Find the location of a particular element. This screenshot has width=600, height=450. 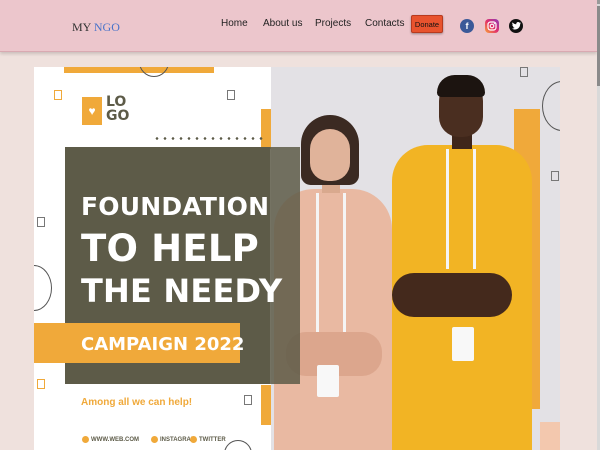

decor-dots is located at coordinates (208, 138).